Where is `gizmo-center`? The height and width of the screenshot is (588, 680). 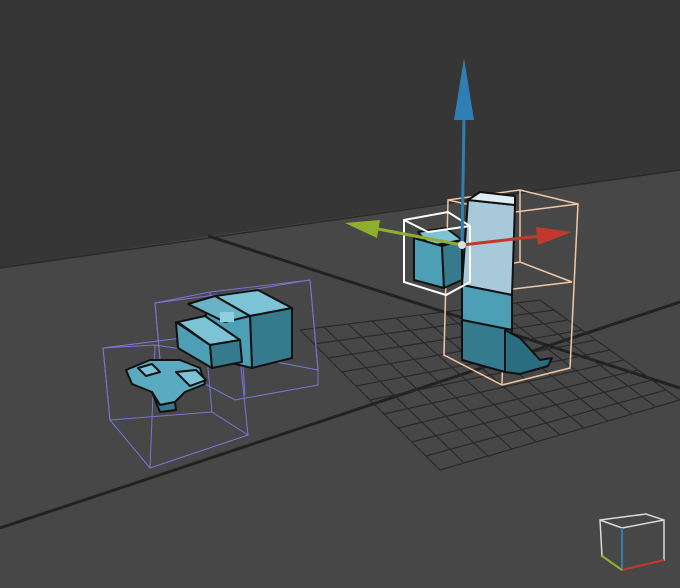
gizmo-center is located at coordinates (462, 245).